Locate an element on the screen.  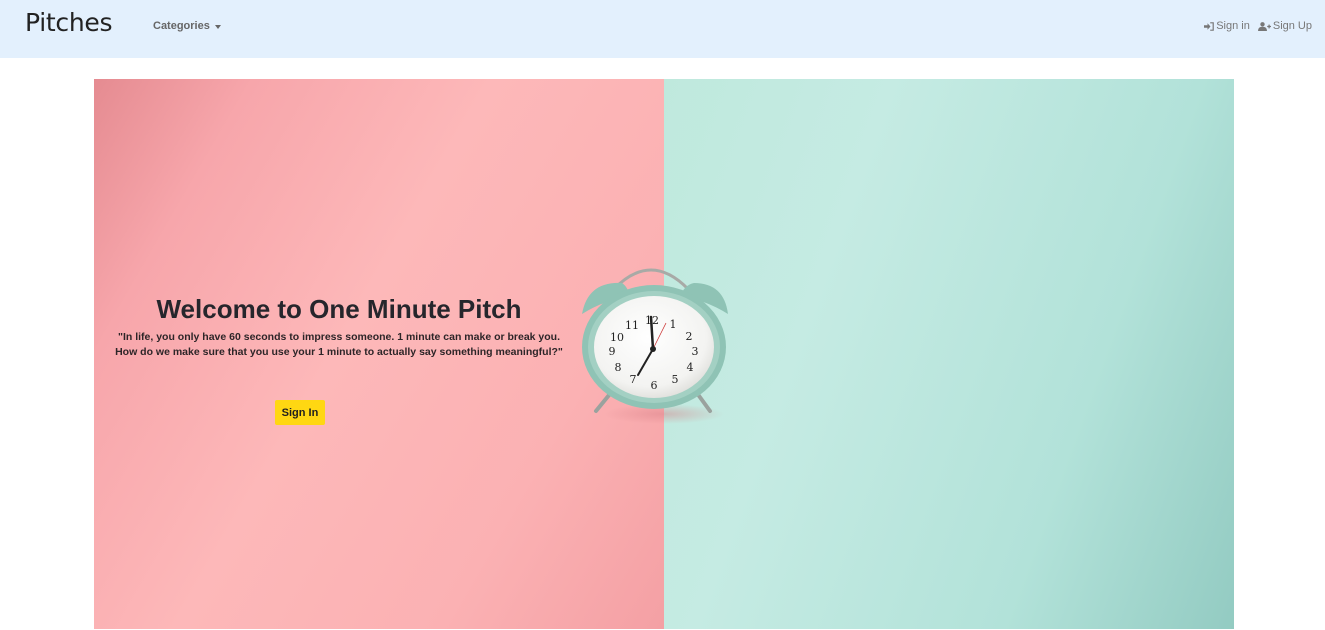
top-navbar: Pitches Categories Sign in Sign Up is located at coordinates (662, 29).